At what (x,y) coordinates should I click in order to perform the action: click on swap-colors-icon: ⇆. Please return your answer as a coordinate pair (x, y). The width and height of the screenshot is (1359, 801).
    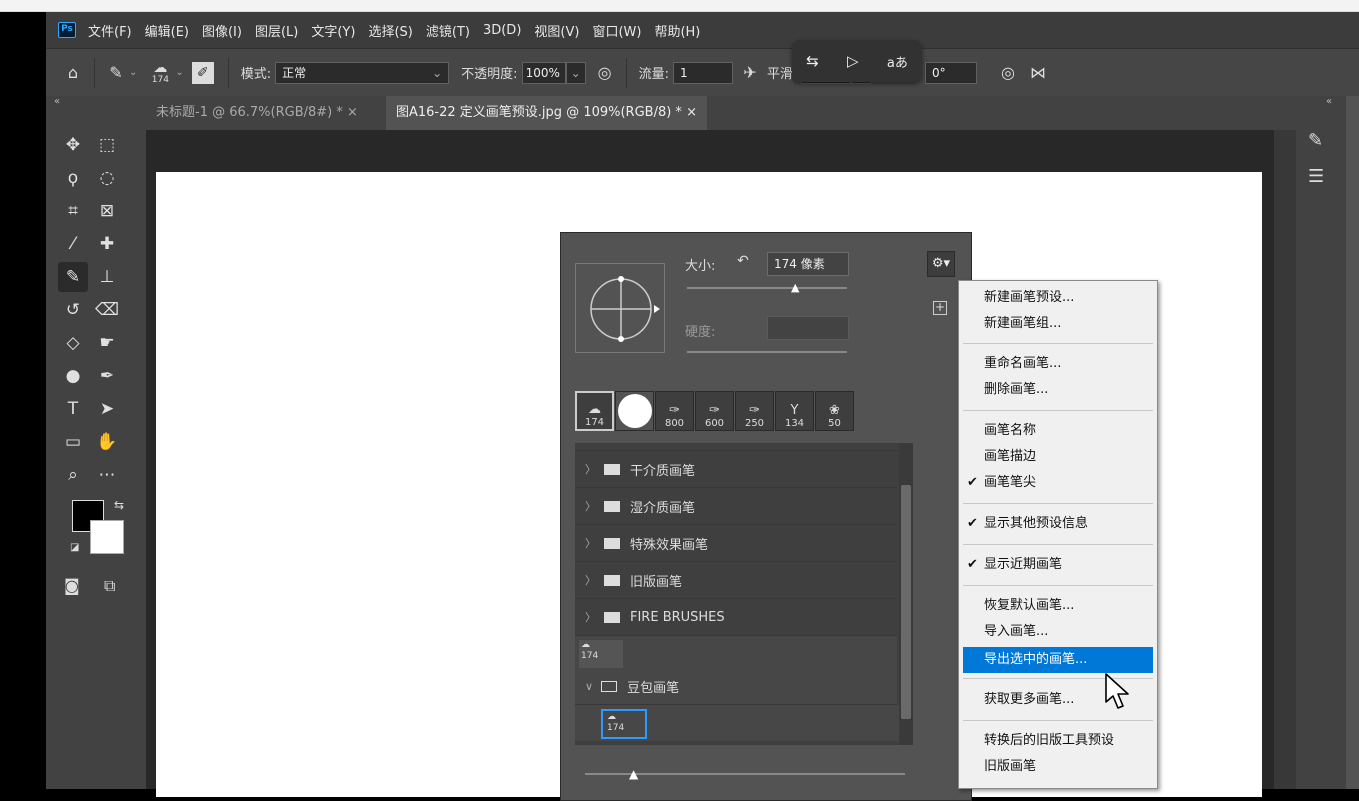
    Looking at the image, I should click on (119, 505).